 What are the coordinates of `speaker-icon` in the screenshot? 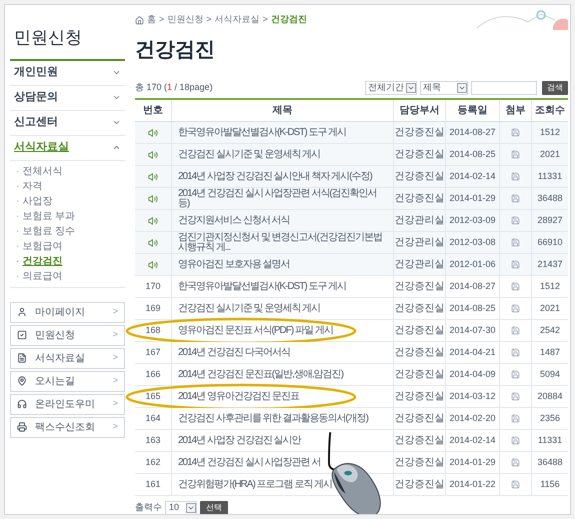 It's located at (153, 265).